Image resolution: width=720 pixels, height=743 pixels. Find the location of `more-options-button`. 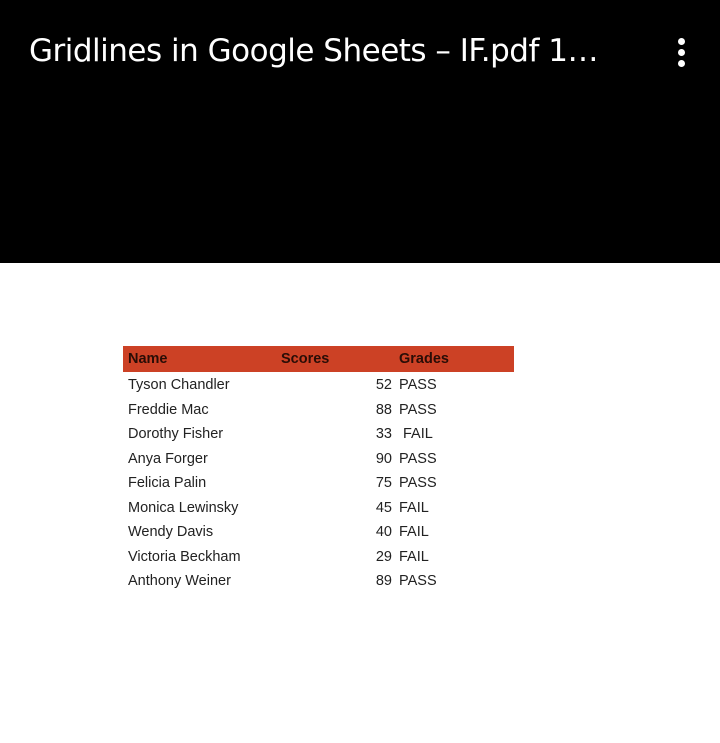

more-options-button is located at coordinates (681, 52).